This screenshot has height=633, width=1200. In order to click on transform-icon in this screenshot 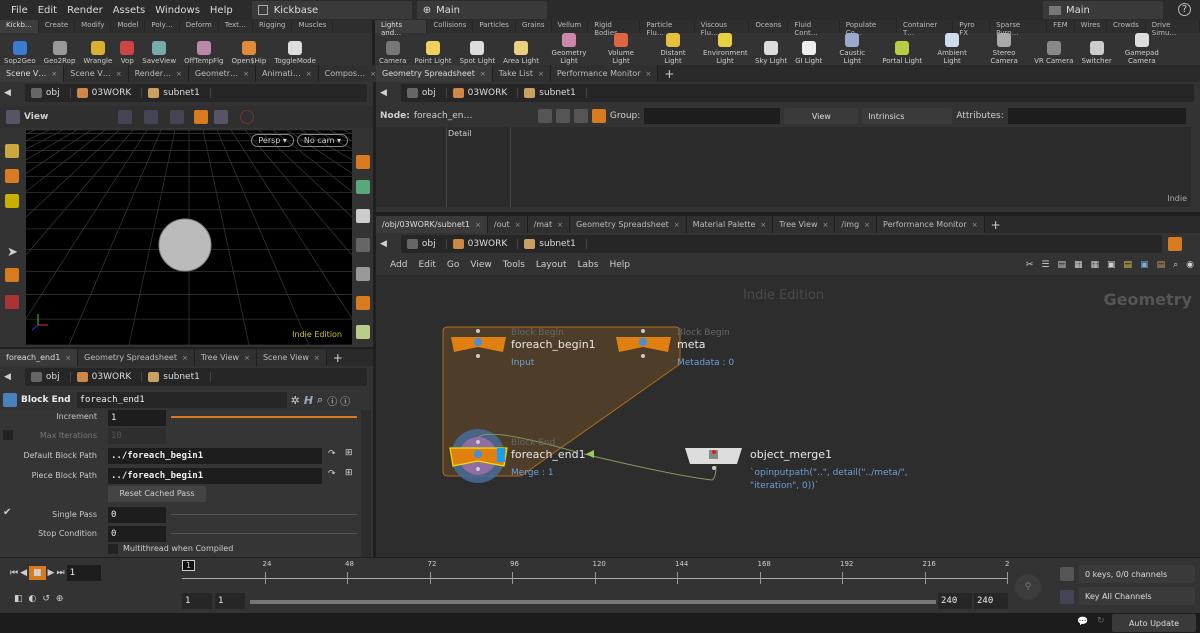, I will do `click(12, 302)`.